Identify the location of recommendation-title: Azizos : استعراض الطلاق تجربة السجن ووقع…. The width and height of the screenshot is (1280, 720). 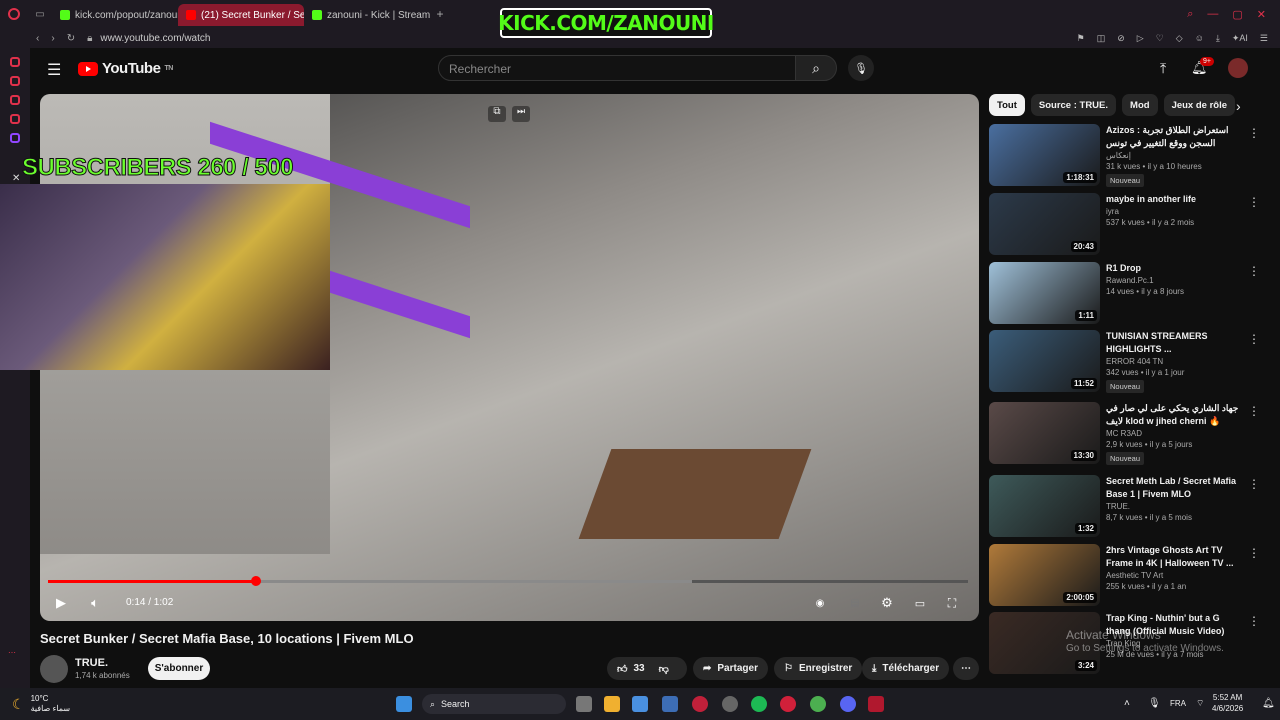
(1176, 137).